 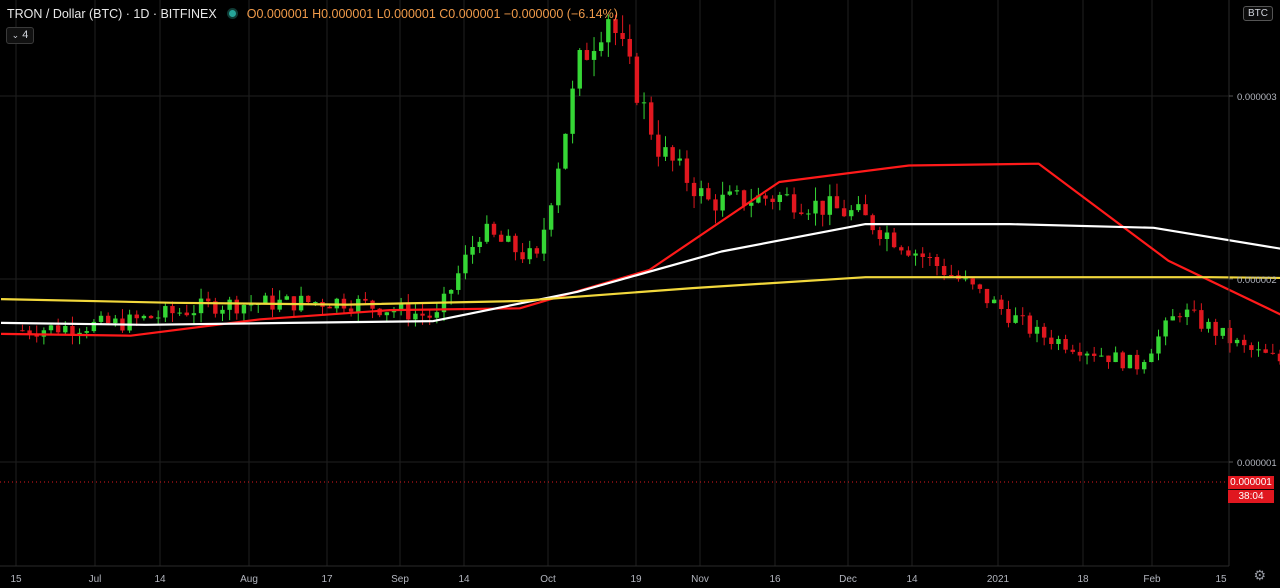 I want to click on indicators-toggle-button: ⌄ 4, so click(x=20, y=35).